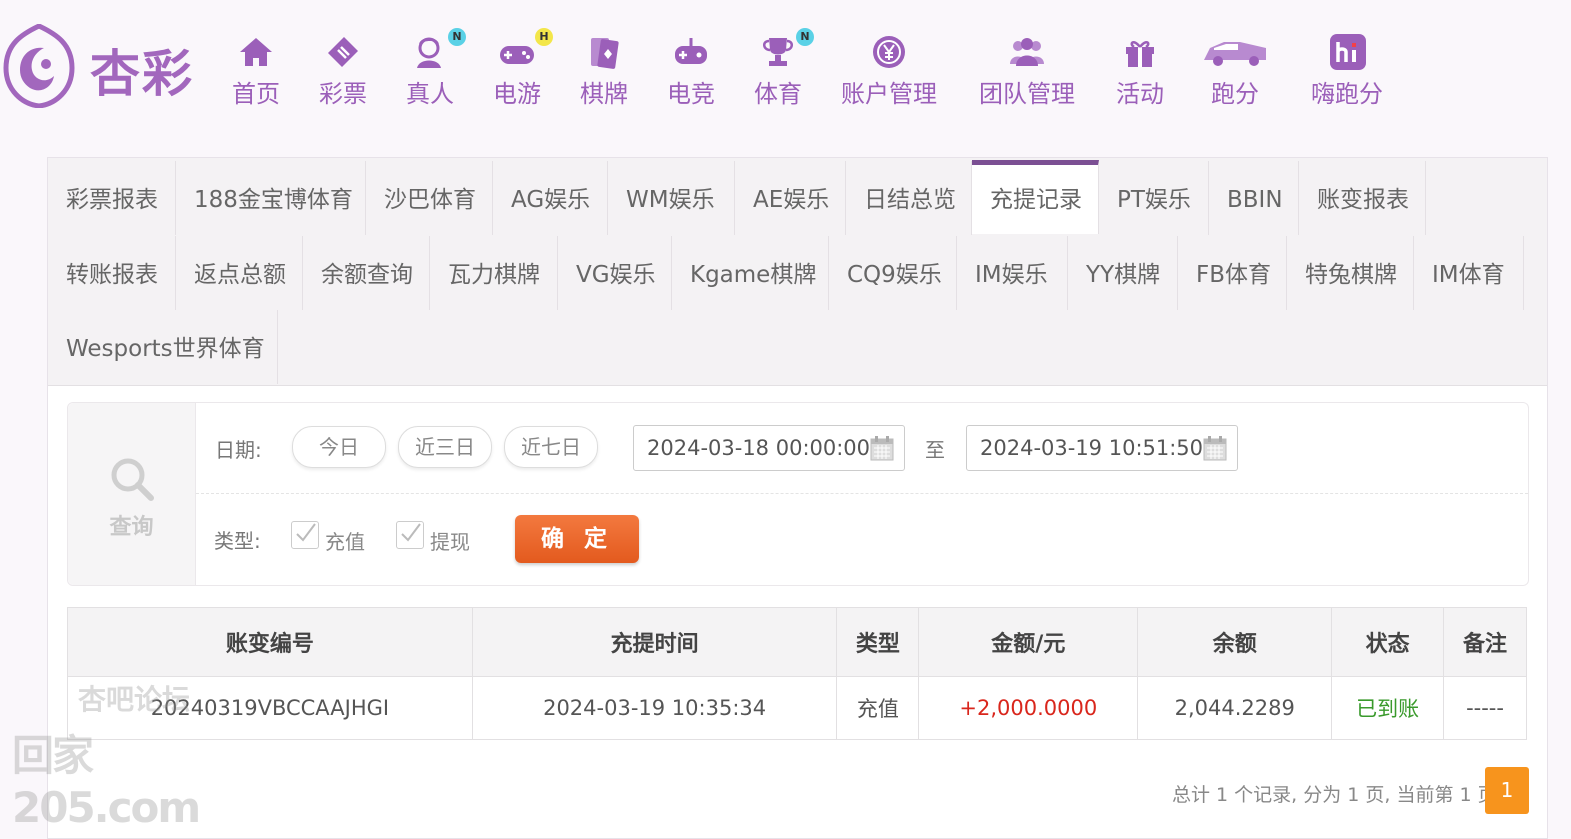 This screenshot has height=839, width=1571. Describe the element at coordinates (790, 198) in the screenshot. I see `tab-ae-casino: AE娱乐` at that location.